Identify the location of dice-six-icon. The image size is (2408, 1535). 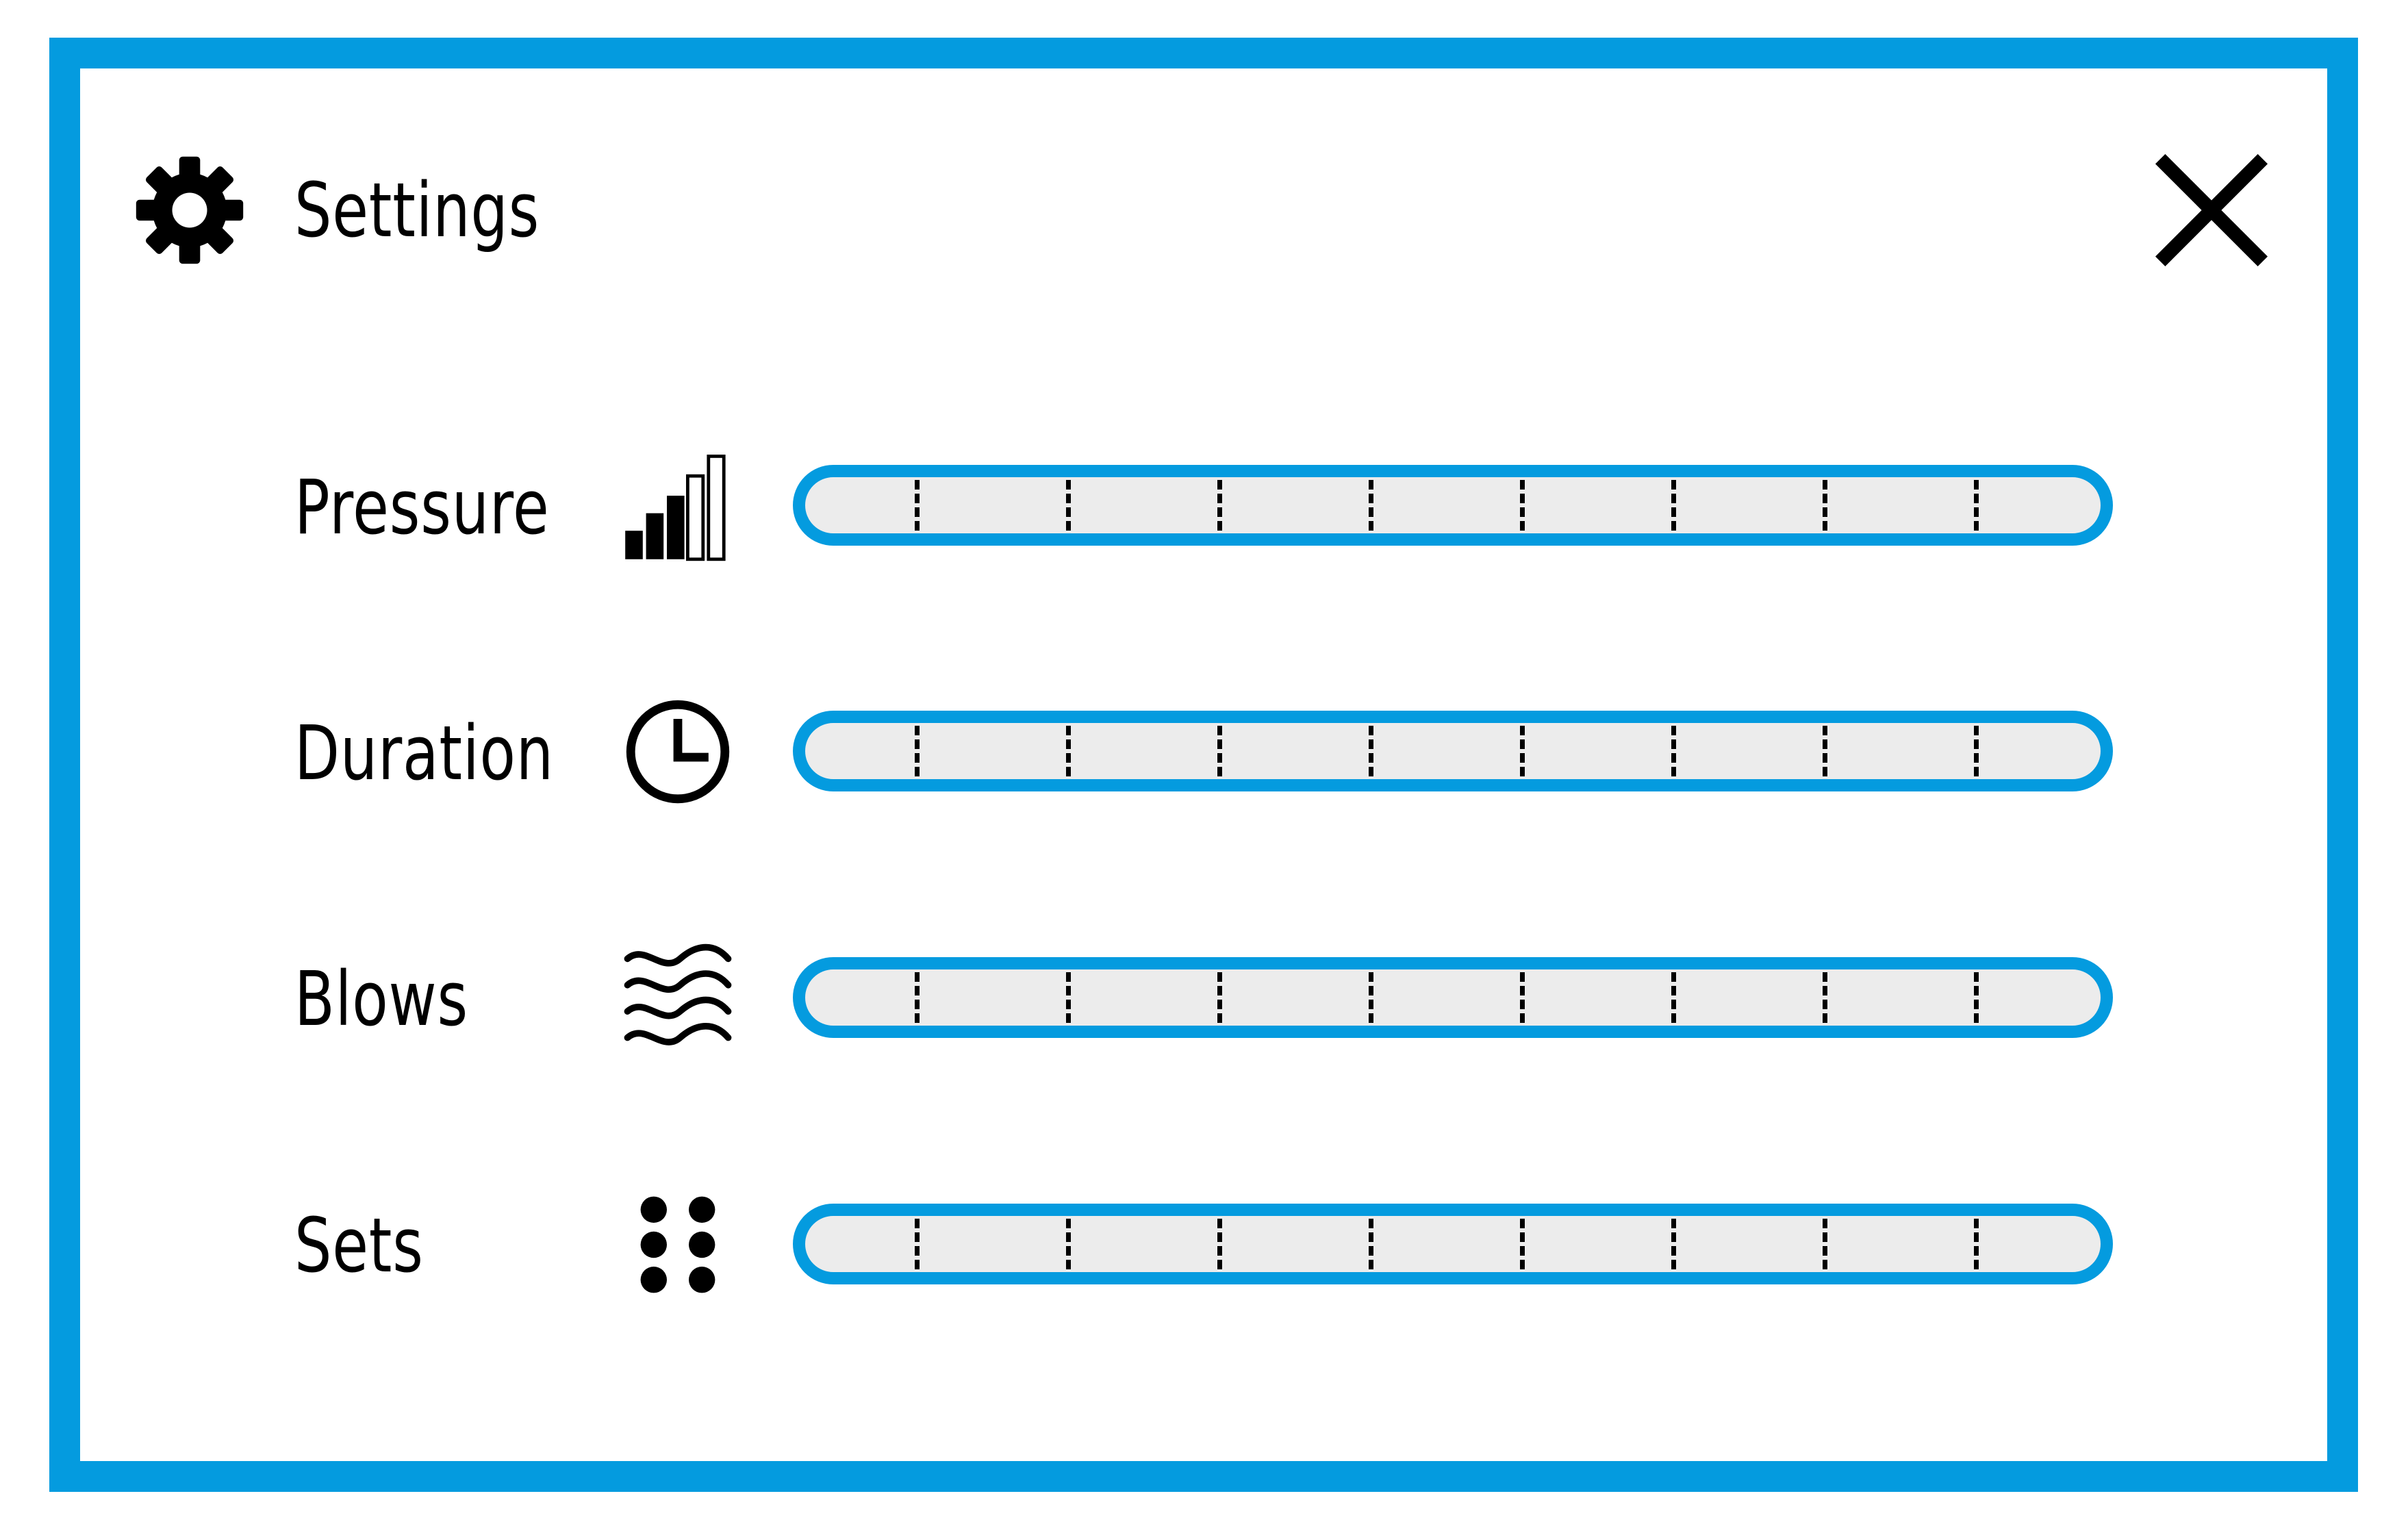
(677, 1244).